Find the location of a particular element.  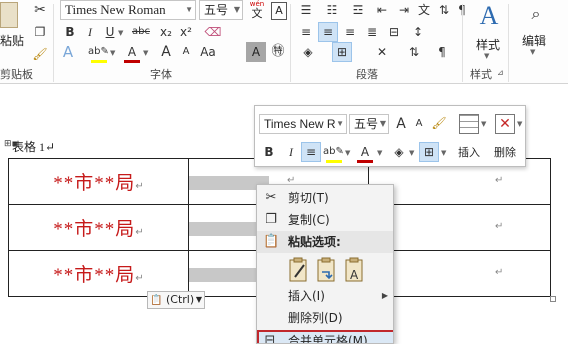

mini-shading-icon: ◈ is located at coordinates (399, 152).